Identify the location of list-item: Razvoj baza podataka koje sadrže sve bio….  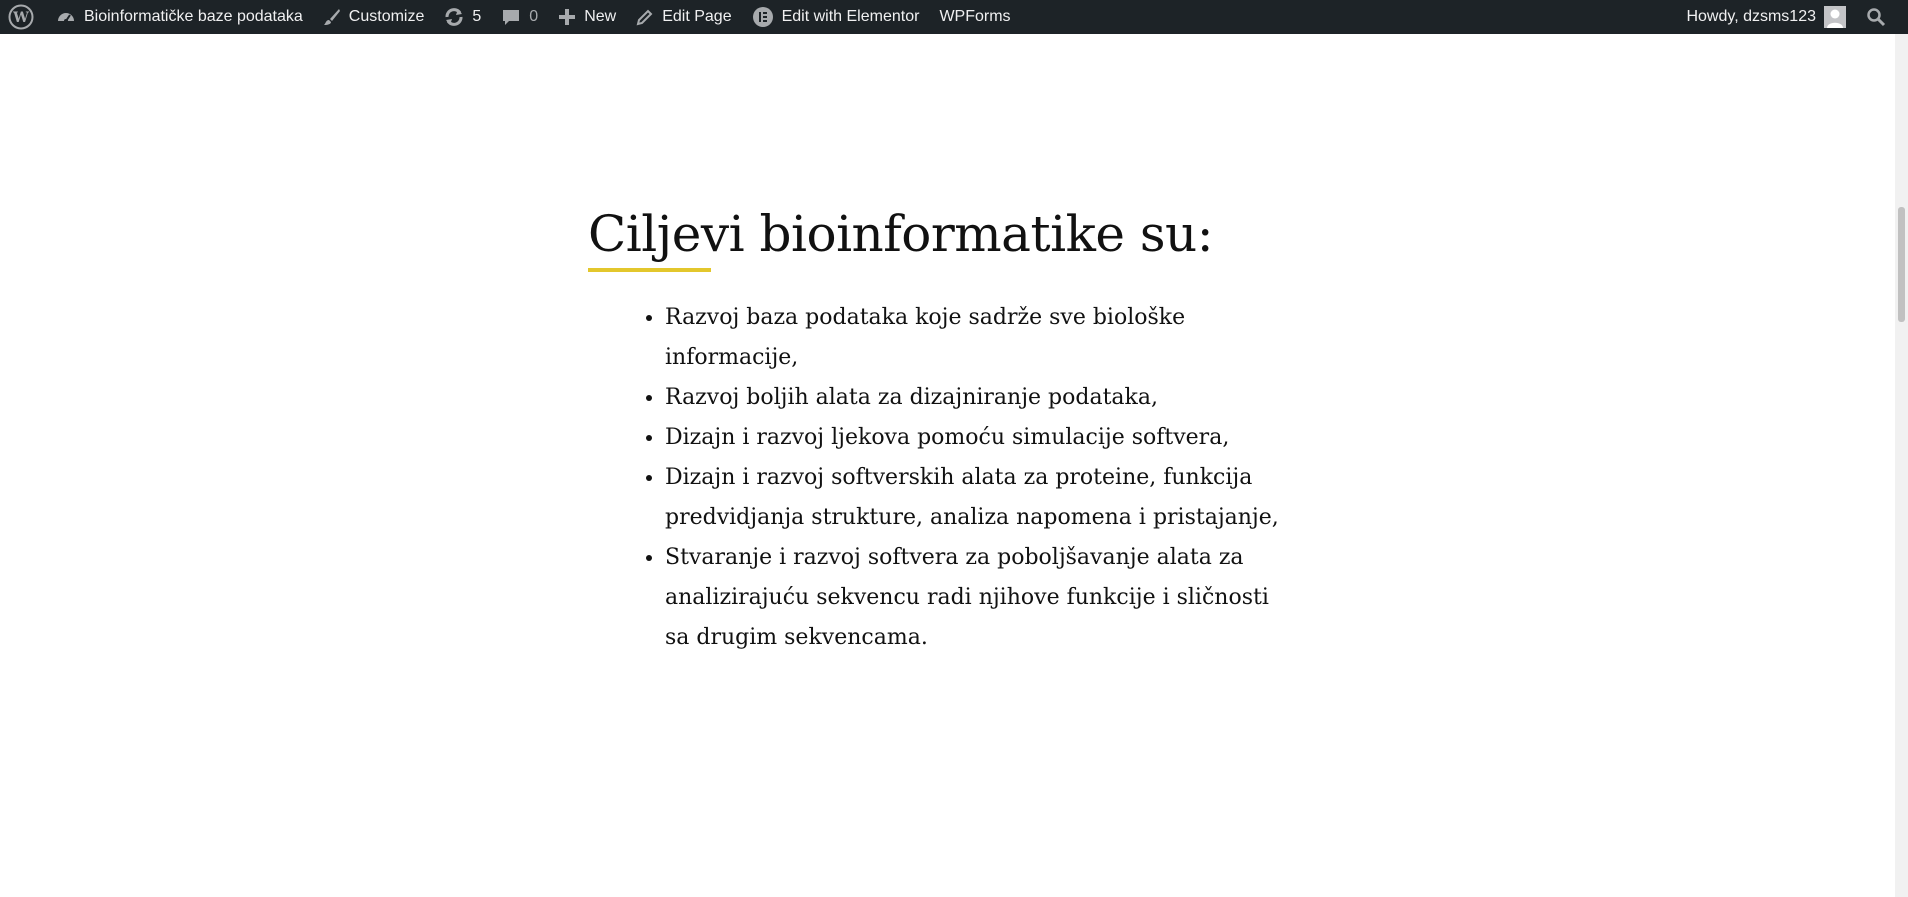
(980, 338).